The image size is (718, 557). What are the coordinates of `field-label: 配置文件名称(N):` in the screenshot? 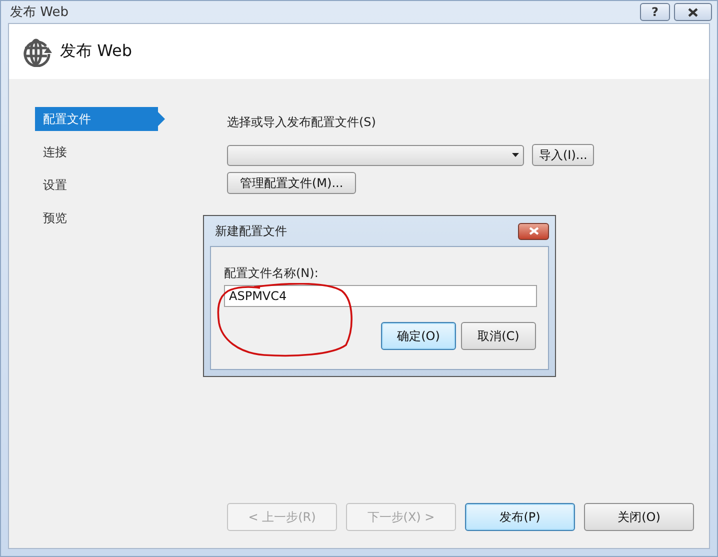 It's located at (271, 273).